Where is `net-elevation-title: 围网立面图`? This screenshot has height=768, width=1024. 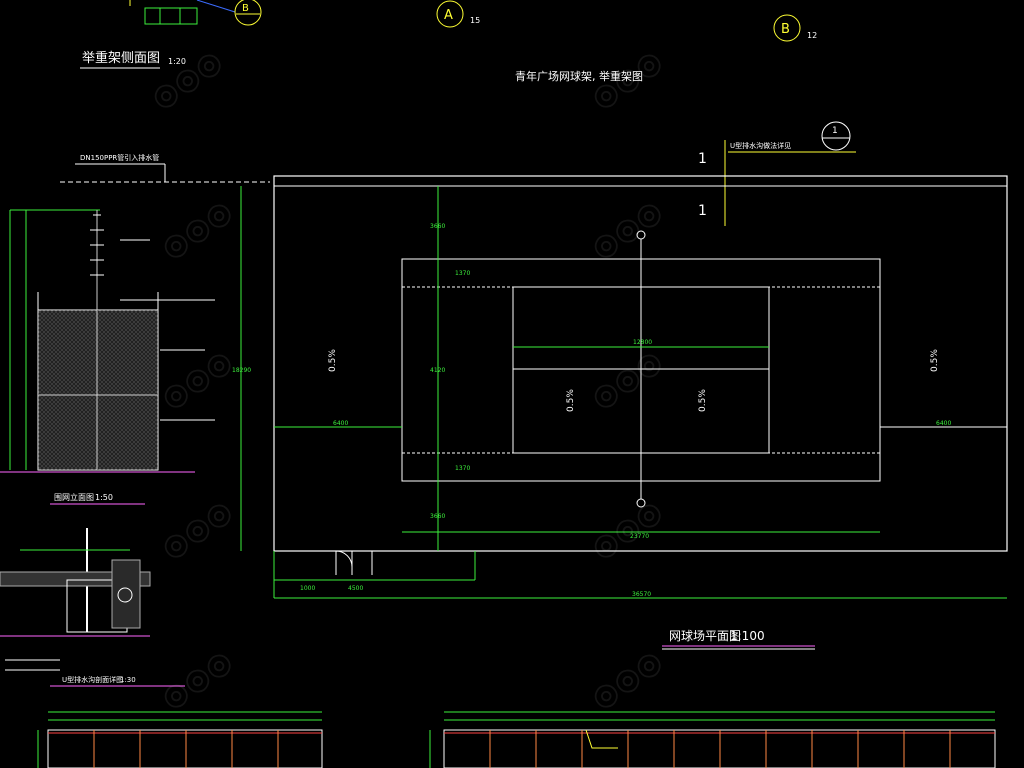
net-elevation-title: 围网立面图 is located at coordinates (74, 497).